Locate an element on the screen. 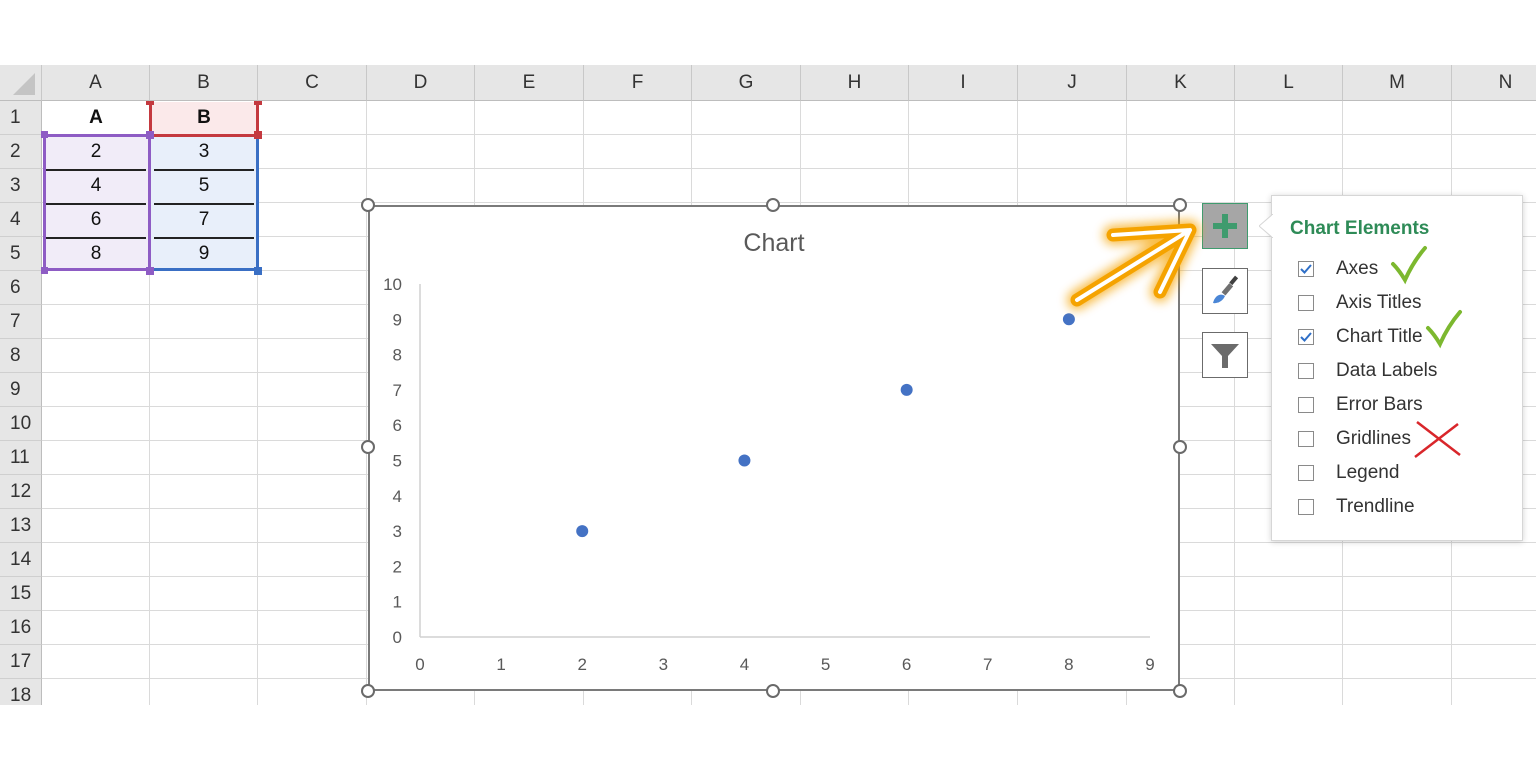  y-tick-label: 0 is located at coordinates (397, 637).